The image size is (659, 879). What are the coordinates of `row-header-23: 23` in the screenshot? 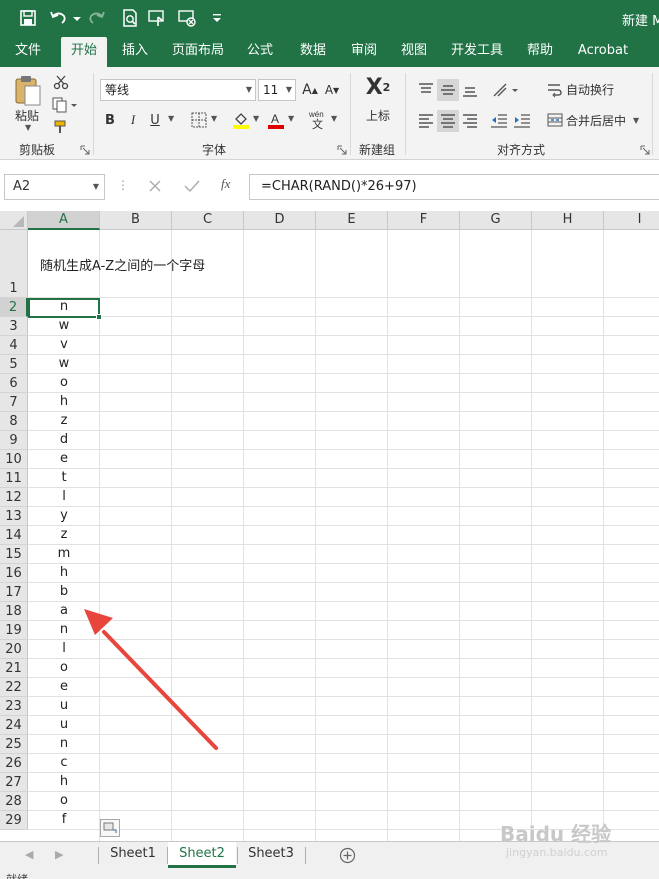 It's located at (14, 706).